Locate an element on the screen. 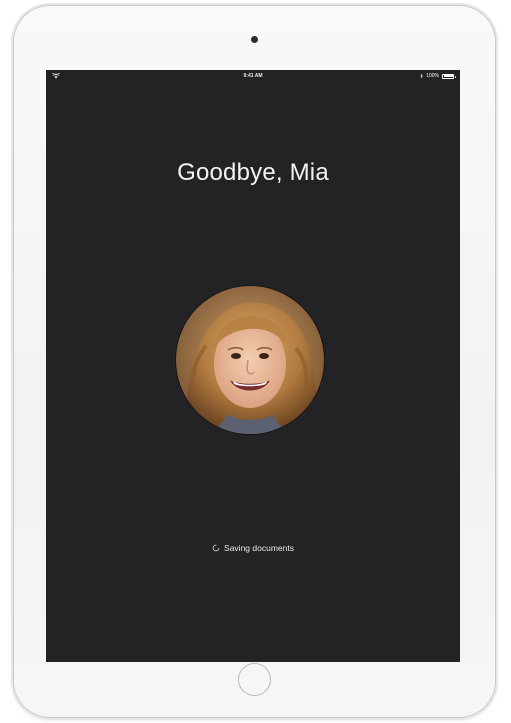 Image resolution: width=511 pixels, height=723 pixels. bluetooth-icon is located at coordinates (422, 76).